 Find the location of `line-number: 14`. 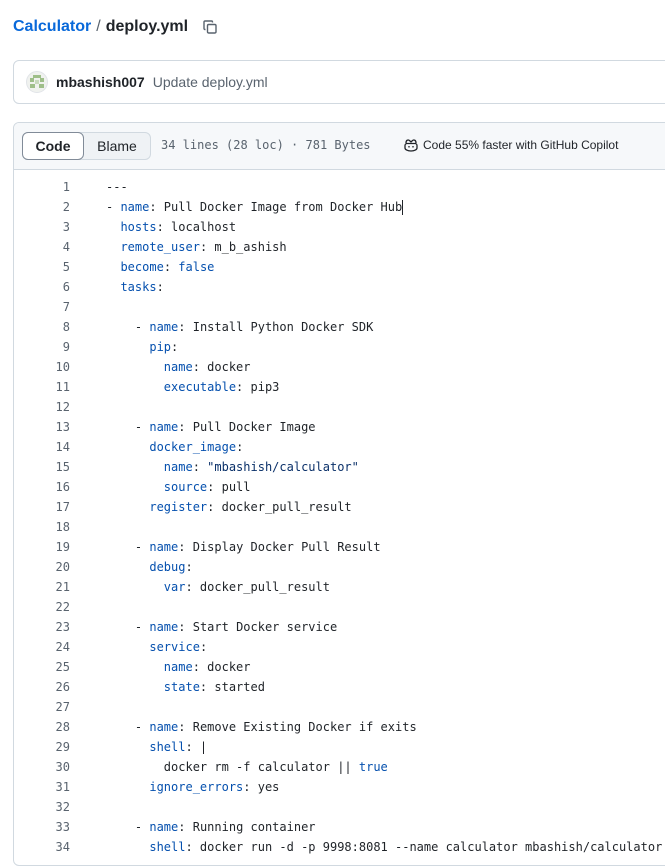

line-number: 14 is located at coordinates (42, 447).